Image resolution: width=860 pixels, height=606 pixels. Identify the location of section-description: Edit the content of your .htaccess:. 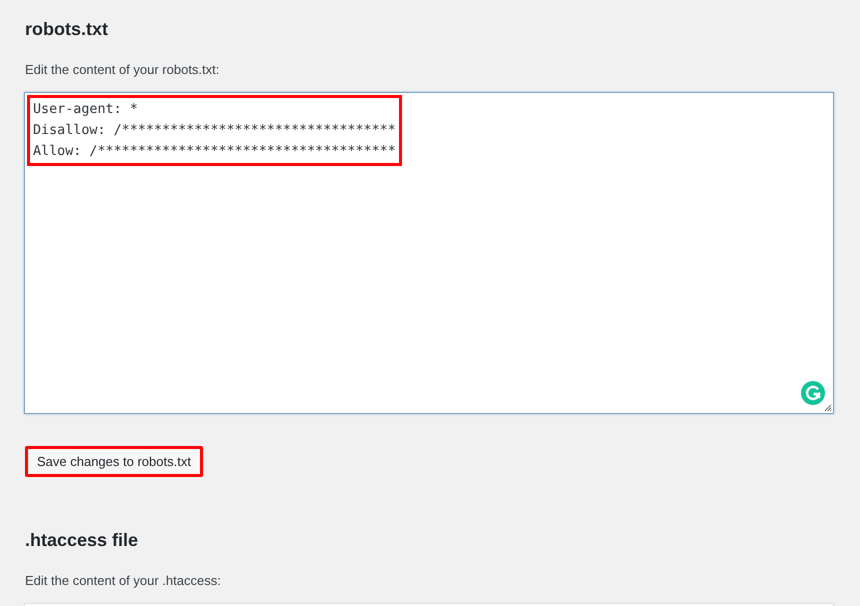
(123, 580).